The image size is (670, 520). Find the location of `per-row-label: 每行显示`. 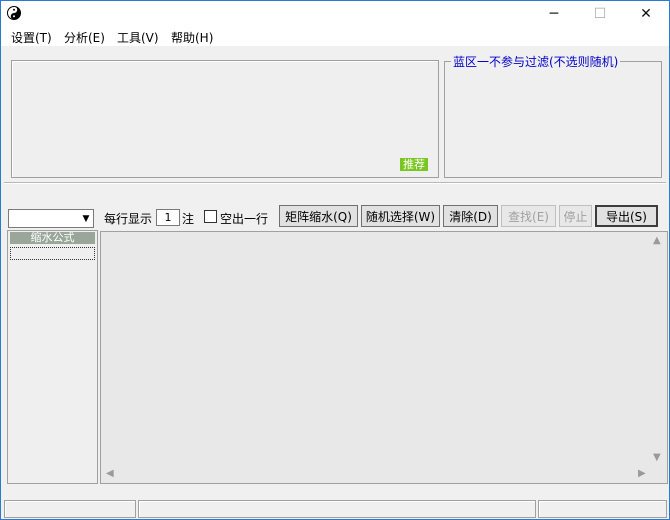

per-row-label: 每行显示 is located at coordinates (128, 219).